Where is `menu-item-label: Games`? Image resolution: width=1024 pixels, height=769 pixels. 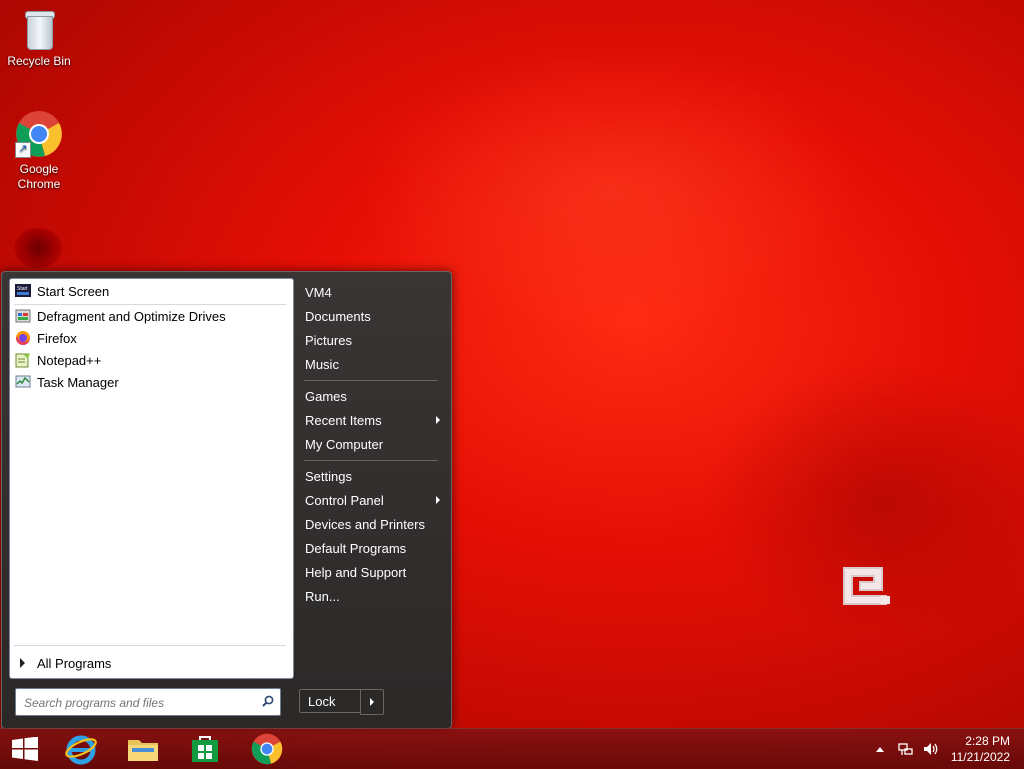
menu-item-label: Games is located at coordinates (326, 396).